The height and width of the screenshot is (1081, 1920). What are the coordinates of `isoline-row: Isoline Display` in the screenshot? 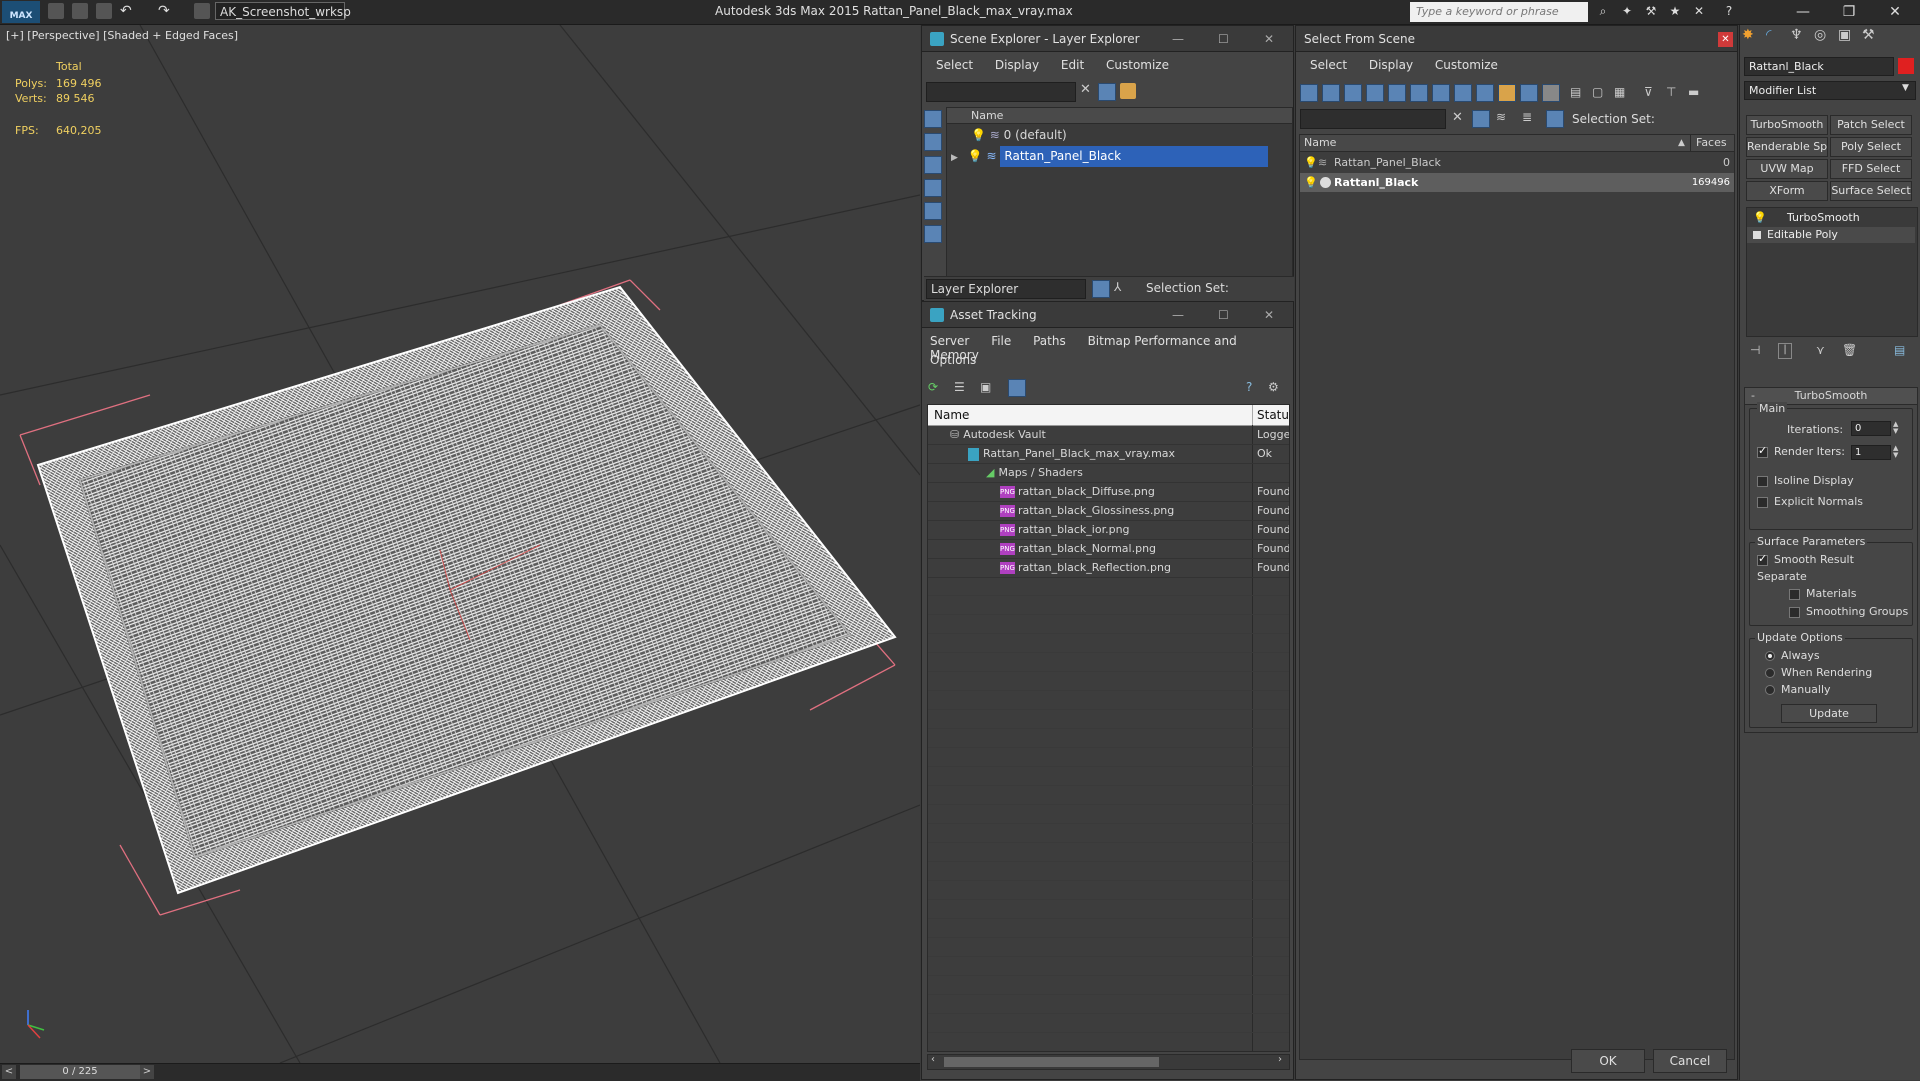 It's located at (1805, 480).